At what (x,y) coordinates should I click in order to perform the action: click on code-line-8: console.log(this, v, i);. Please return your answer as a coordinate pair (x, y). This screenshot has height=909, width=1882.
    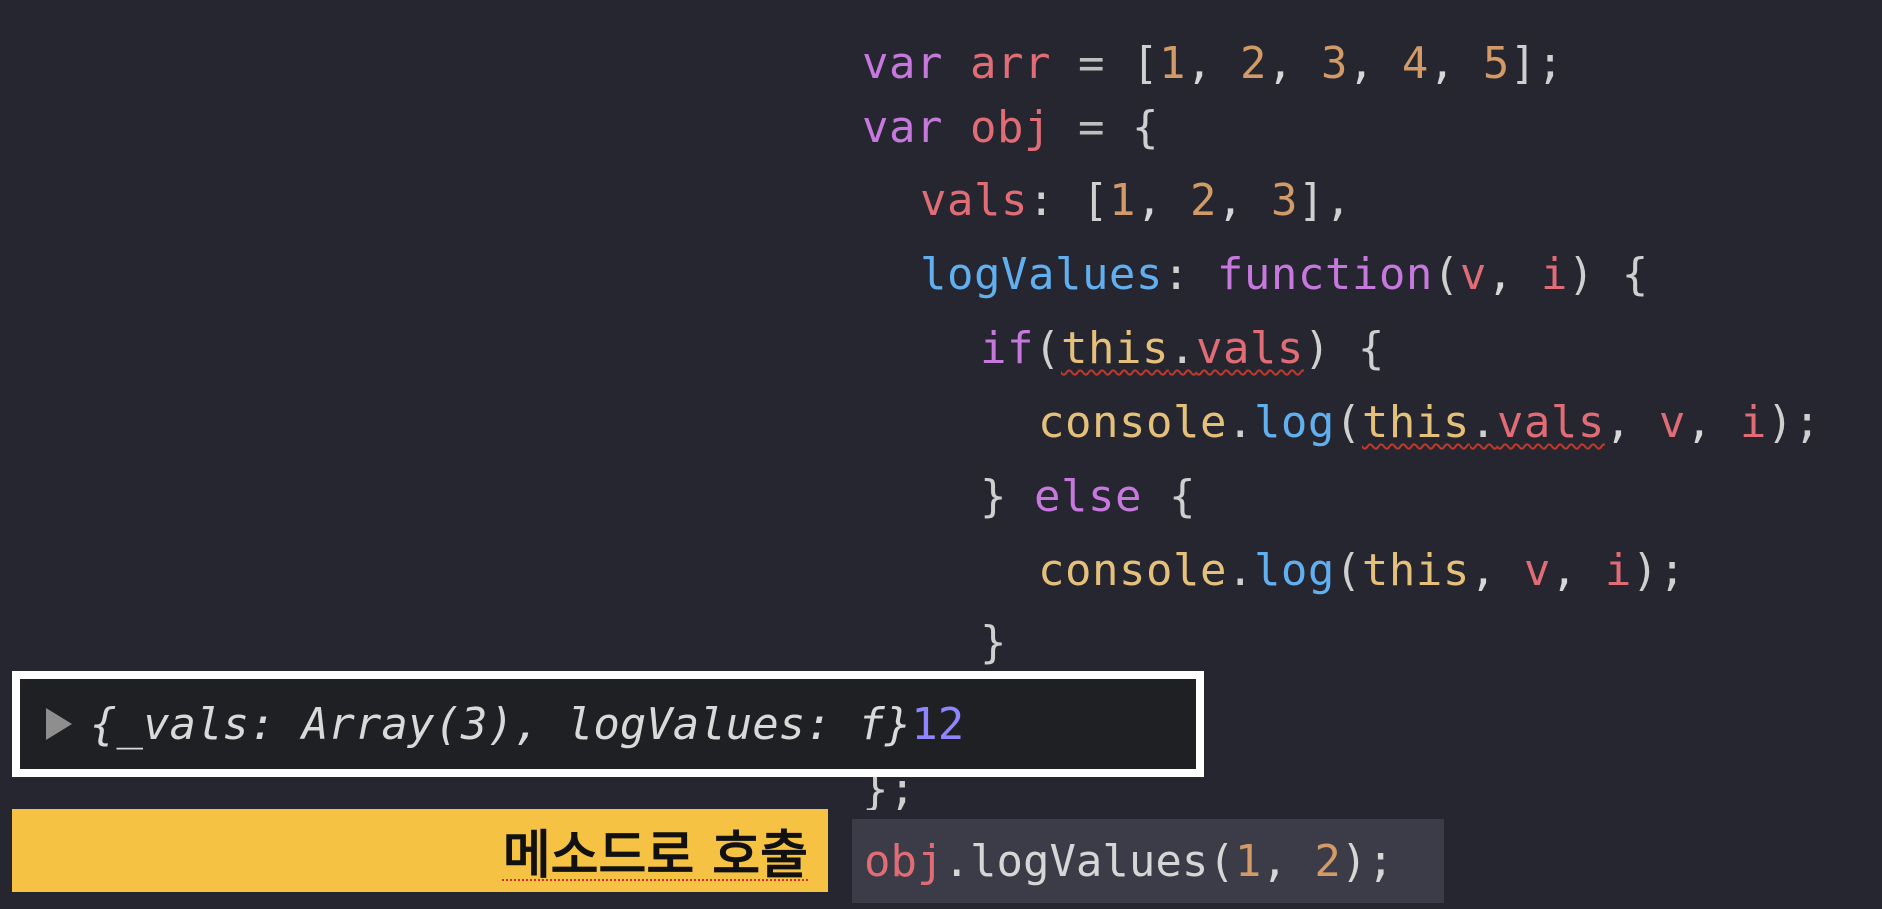
    Looking at the image, I should click on (1362, 570).